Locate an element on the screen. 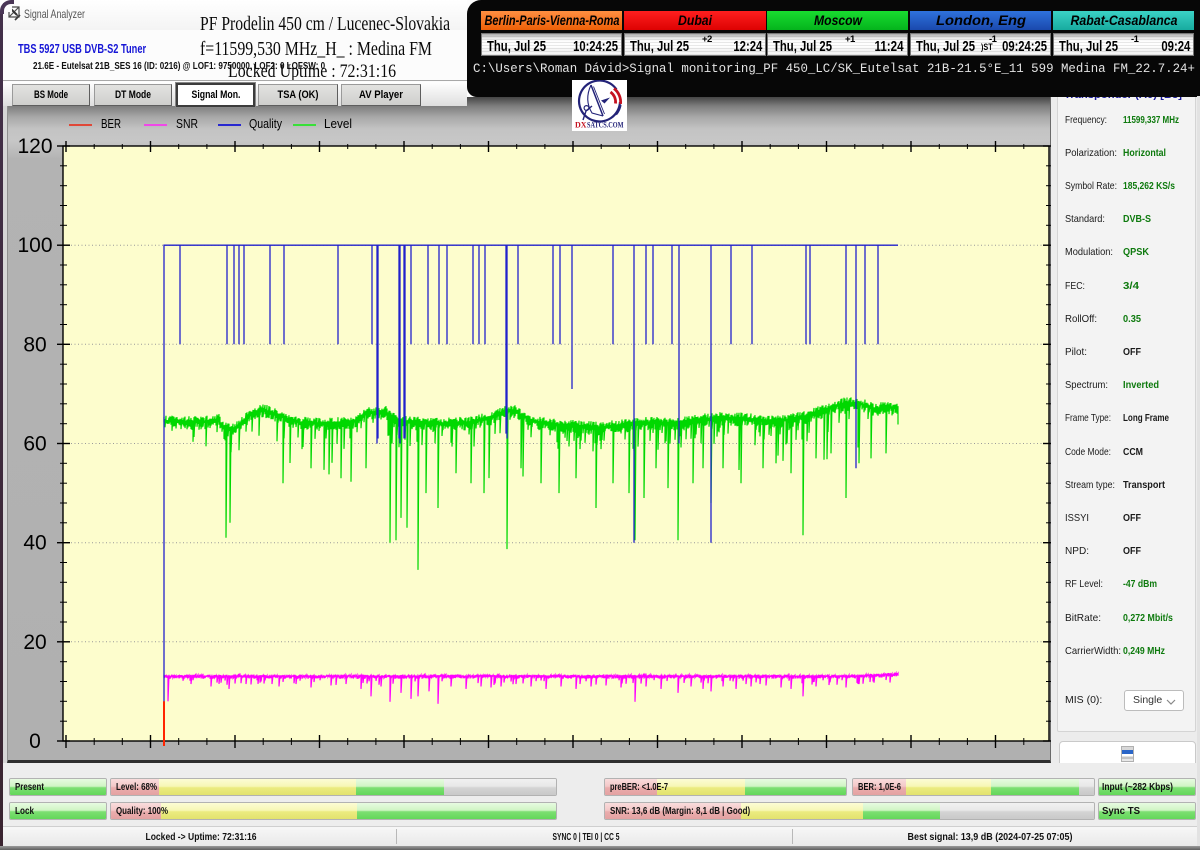 This screenshot has height=850, width=1200. svg-text: SATCS.COM is located at coordinates (605, 125).